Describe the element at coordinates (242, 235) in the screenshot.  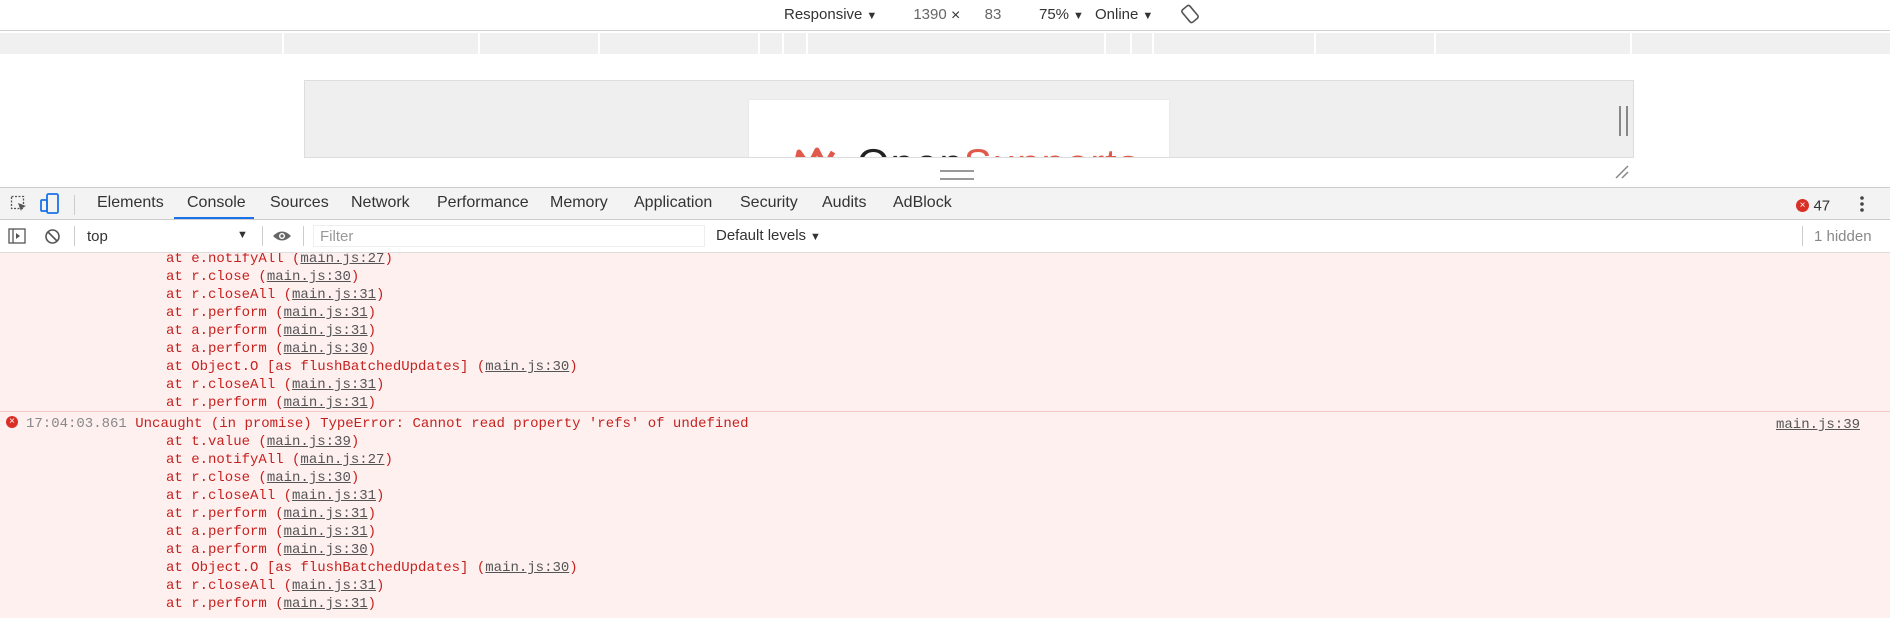
I see `chevron-down-icon: ▼` at that location.